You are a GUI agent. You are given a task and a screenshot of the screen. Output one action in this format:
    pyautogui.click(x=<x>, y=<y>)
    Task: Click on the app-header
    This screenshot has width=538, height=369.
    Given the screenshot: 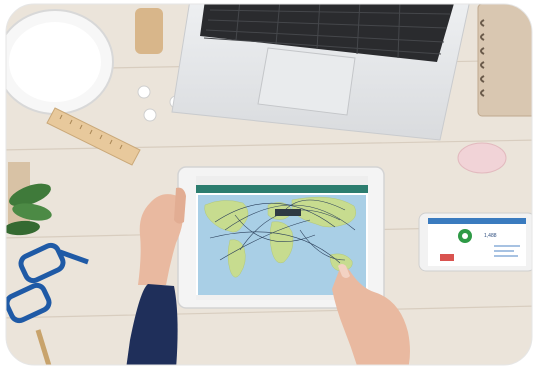 What is the action you would take?
    pyautogui.click(x=282, y=189)
    